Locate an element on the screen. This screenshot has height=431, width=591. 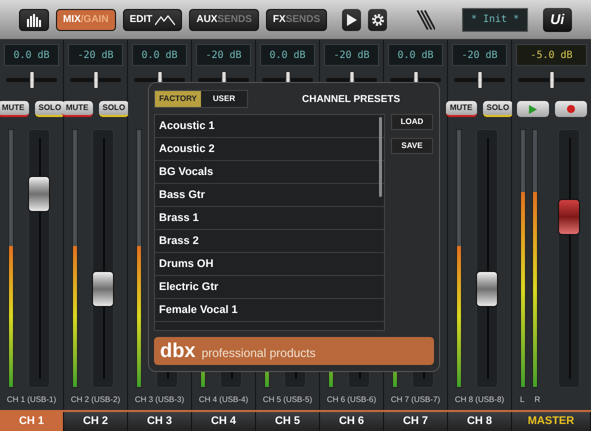
channel-source: CH 4 (USB-4) is located at coordinates (224, 400).